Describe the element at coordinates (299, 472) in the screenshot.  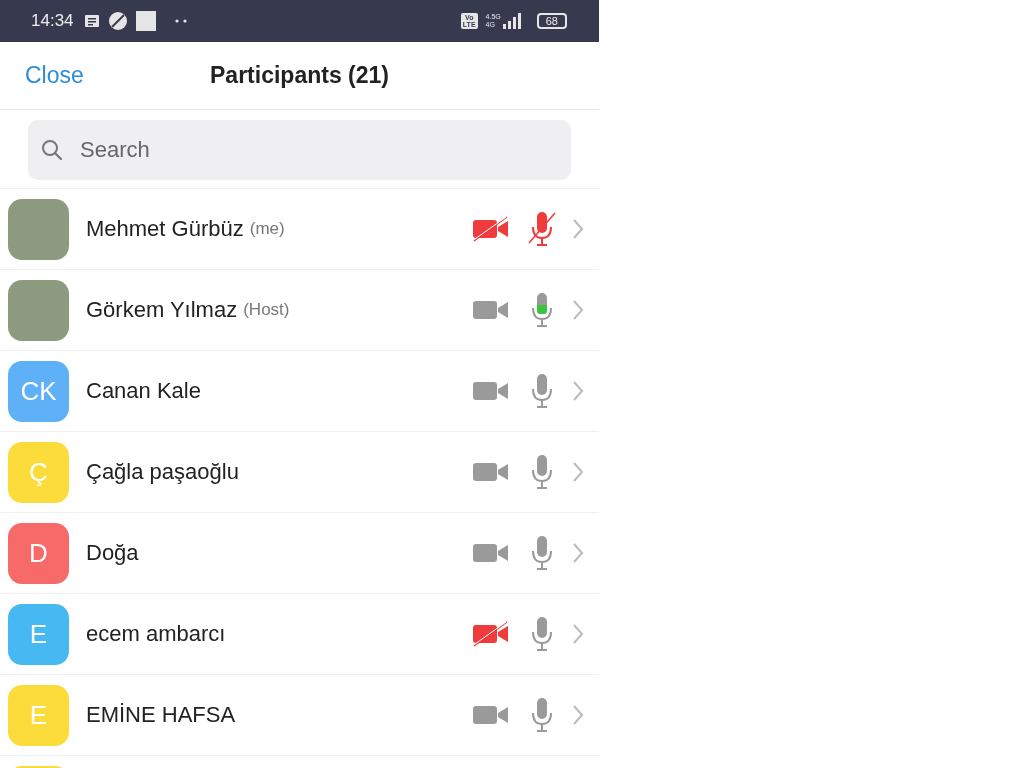
I see `participant-row: Ç Çağla paşaoğlu` at that location.